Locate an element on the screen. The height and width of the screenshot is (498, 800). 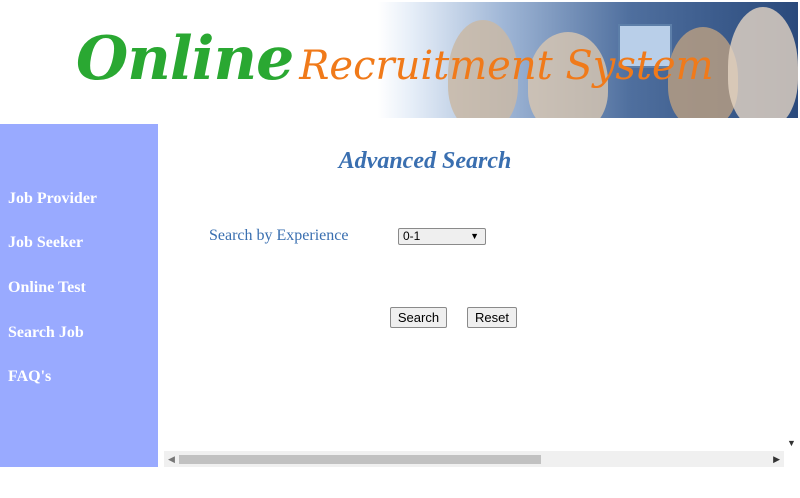
sidebar-item-job-provider: Job Provider is located at coordinates (52, 199).